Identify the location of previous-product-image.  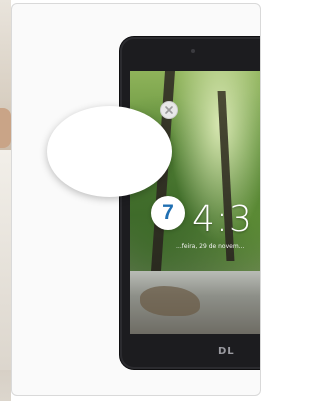
(5, 200).